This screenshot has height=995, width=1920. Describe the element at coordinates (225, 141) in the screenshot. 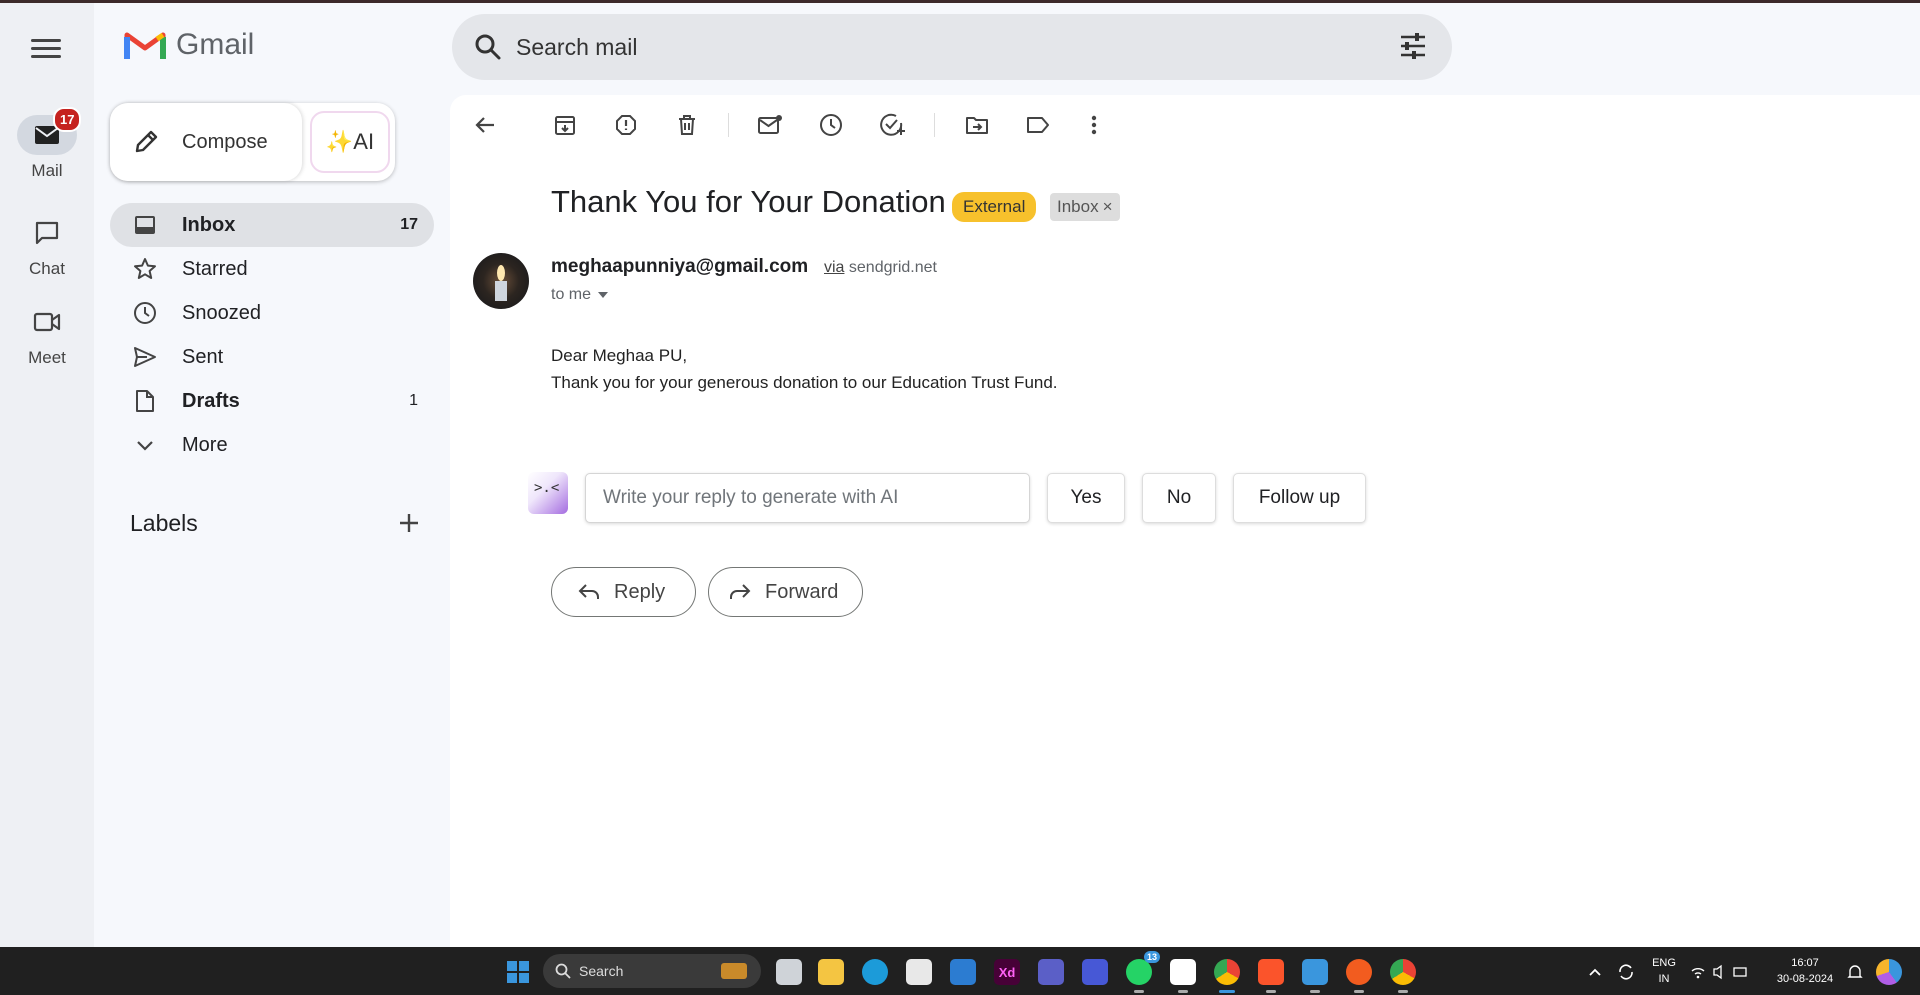

I see `compose-label: Compose` at that location.